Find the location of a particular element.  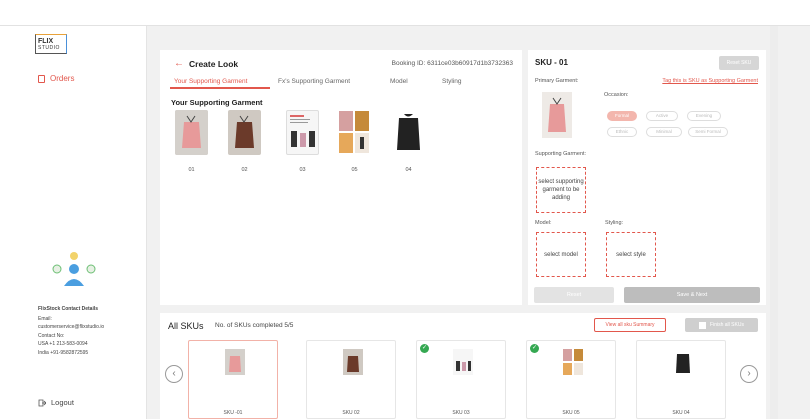

save-next-button: Save & Next is located at coordinates (692, 295).